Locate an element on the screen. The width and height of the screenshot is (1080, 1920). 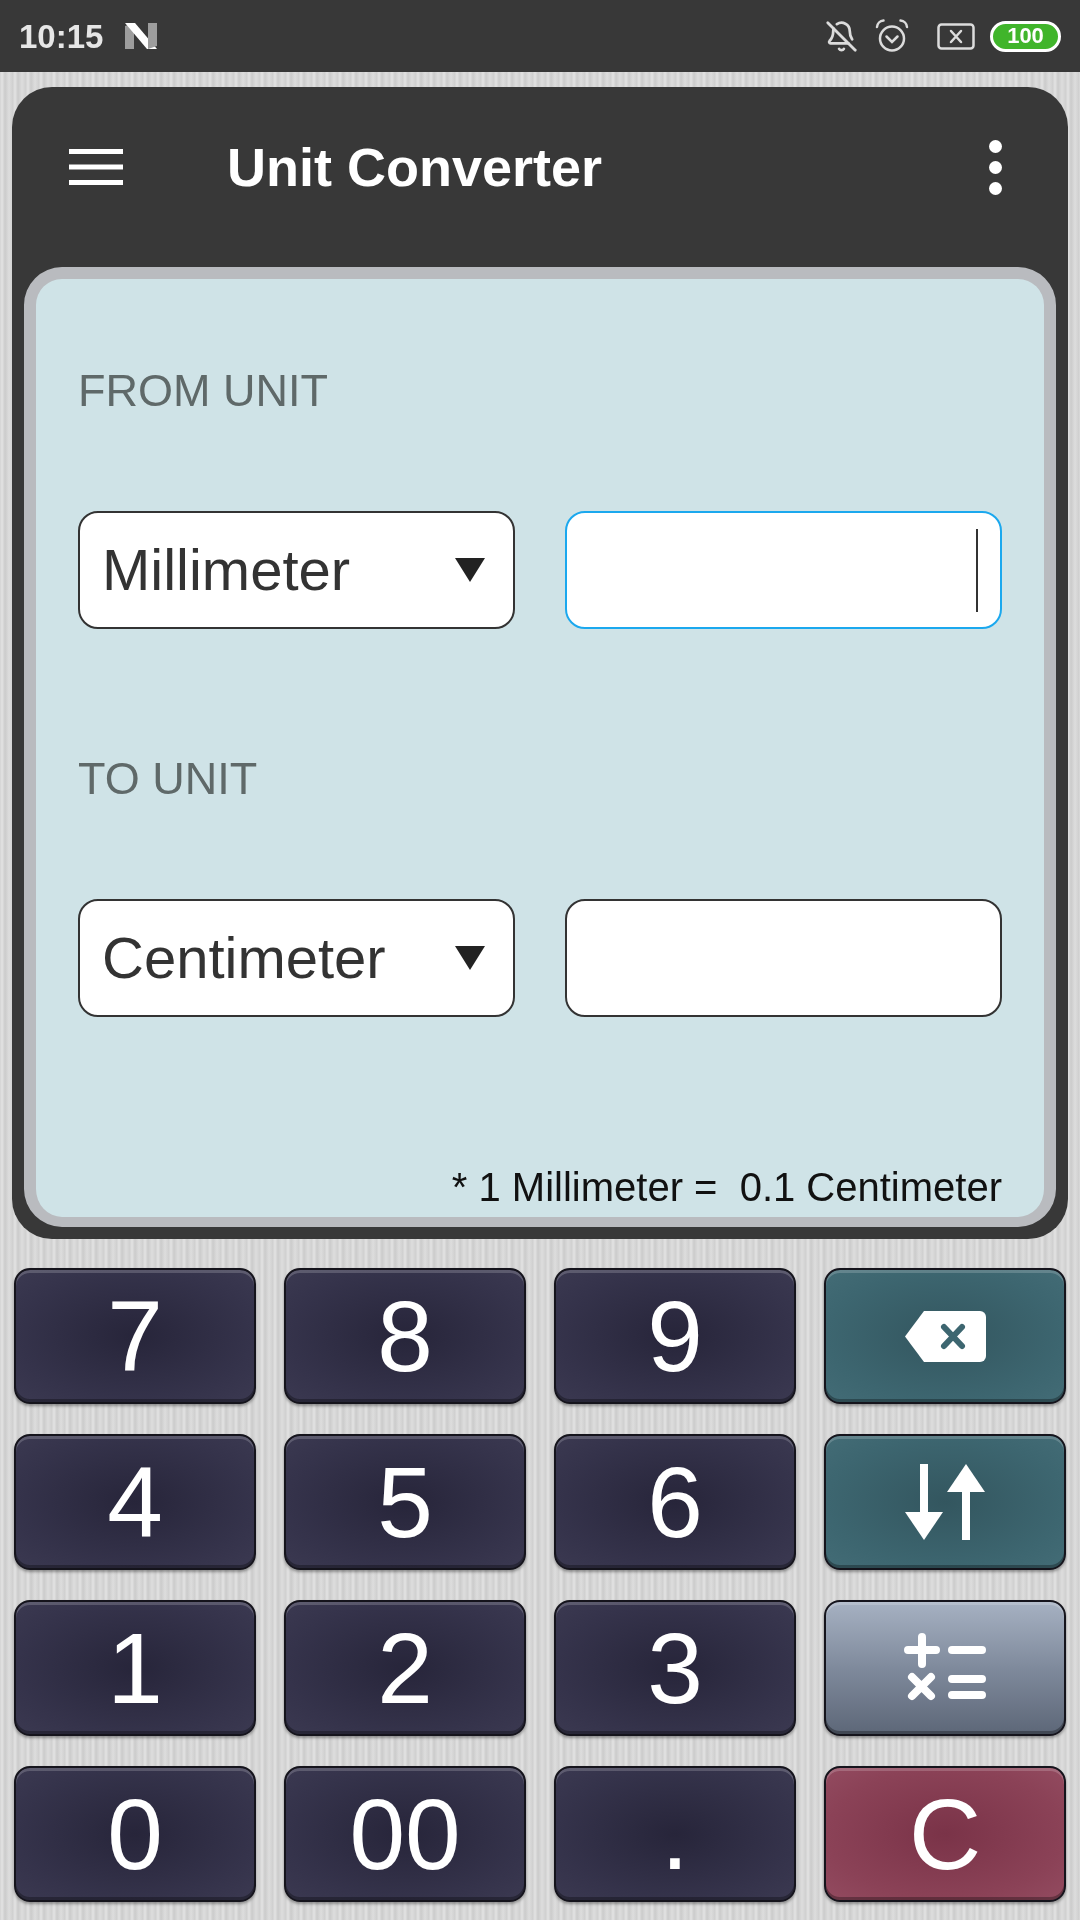
unit-dropdown: Centimeter is located at coordinates (296, 958).